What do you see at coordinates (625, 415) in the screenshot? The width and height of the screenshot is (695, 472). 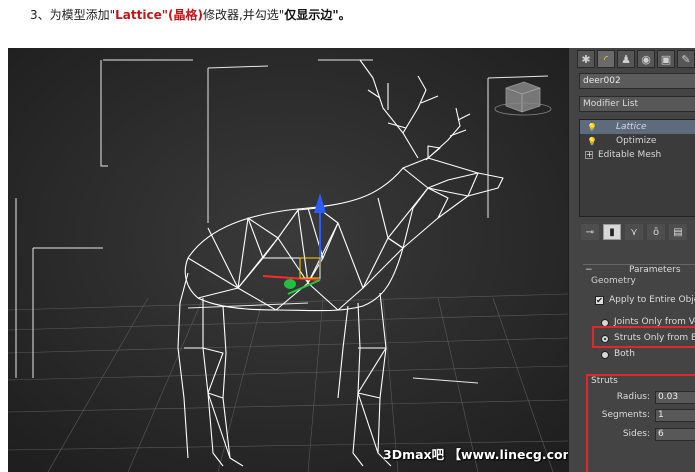 I see `segments-label: Segments:` at bounding box center [625, 415].